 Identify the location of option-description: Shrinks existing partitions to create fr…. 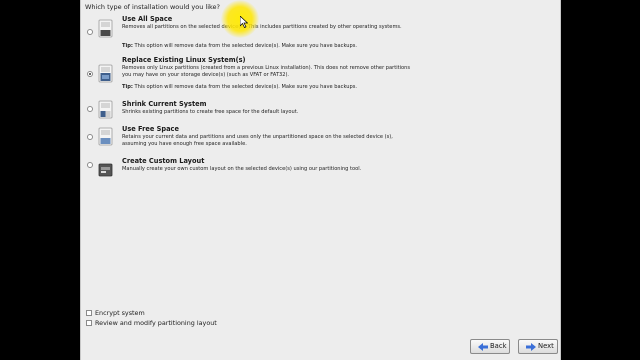
(210, 112).